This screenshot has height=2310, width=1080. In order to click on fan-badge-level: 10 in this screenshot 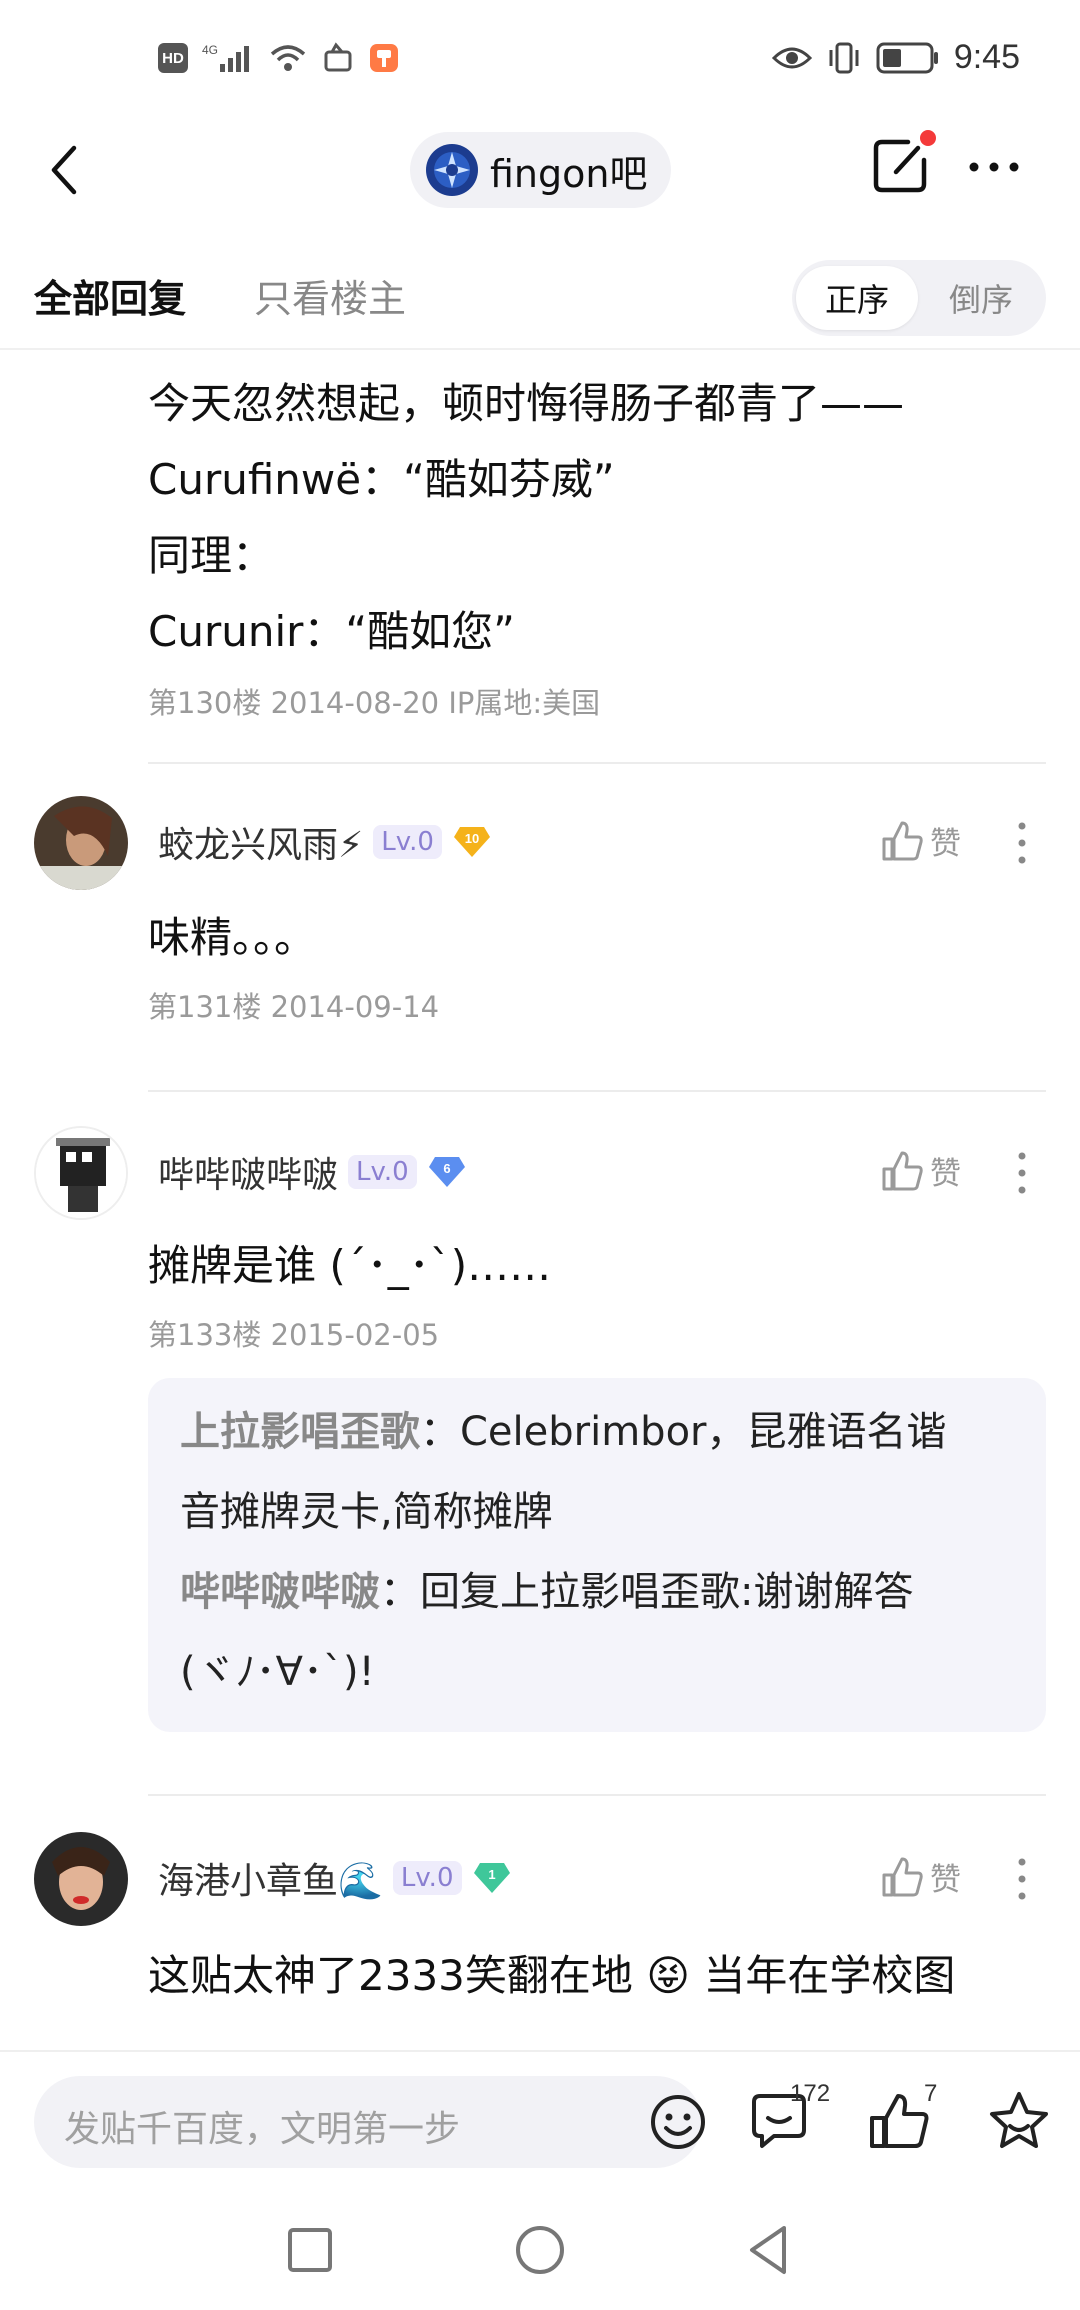, I will do `click(472, 838)`.